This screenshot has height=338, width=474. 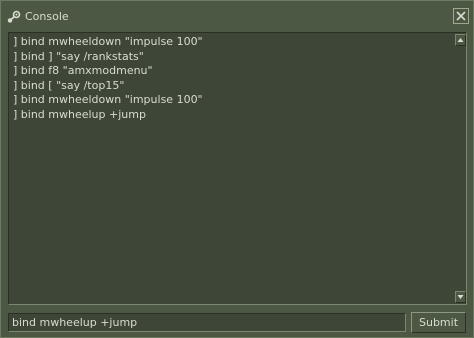 I want to click on title-bar: Console, so click(x=237, y=16).